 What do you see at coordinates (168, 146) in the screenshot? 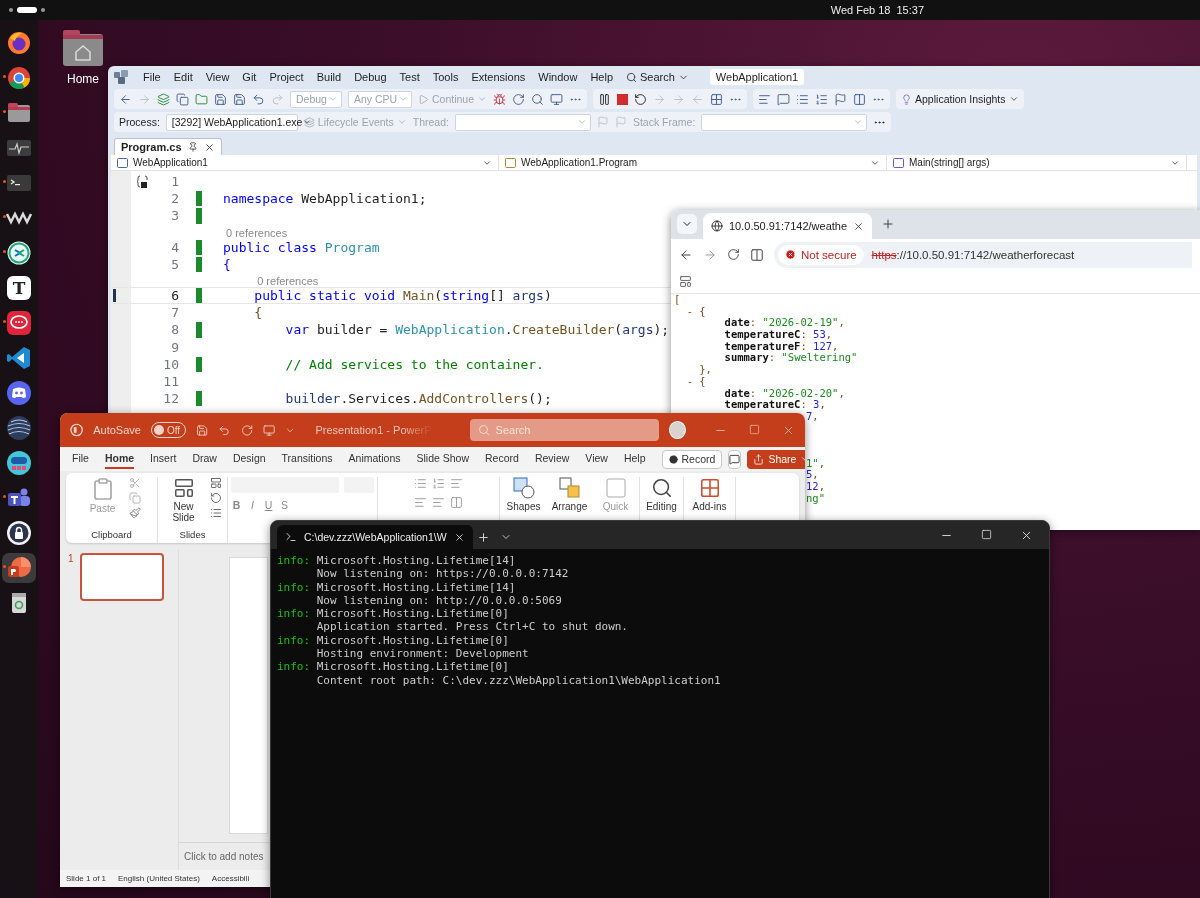
I see `document-tab: Program.cs` at bounding box center [168, 146].